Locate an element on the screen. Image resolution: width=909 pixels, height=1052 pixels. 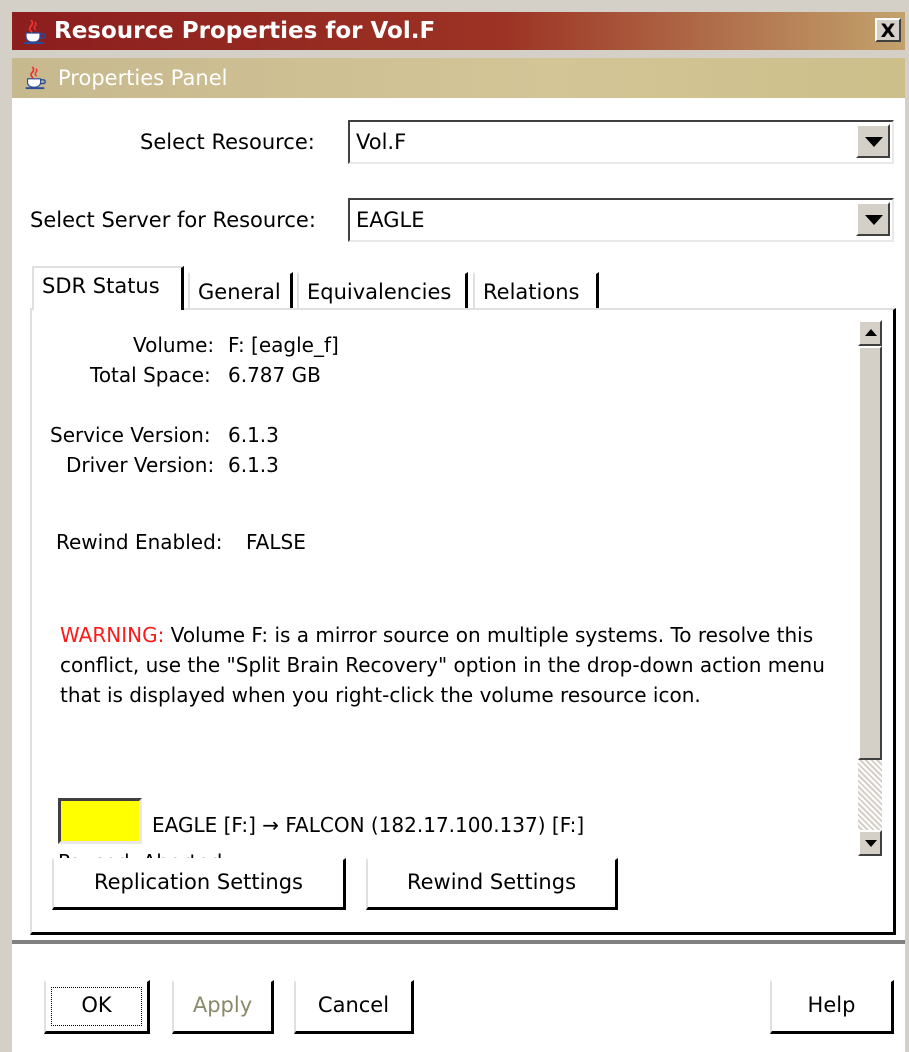
panel-title: Properties Panel is located at coordinates (143, 78).